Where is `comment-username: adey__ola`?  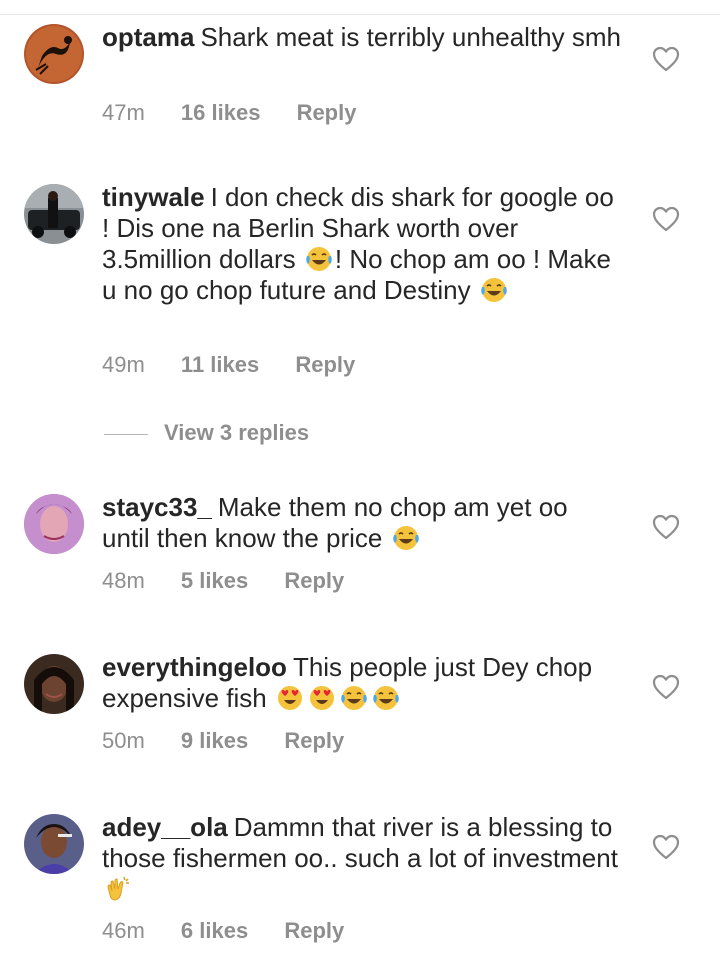
comment-username: adey__ola is located at coordinates (165, 827).